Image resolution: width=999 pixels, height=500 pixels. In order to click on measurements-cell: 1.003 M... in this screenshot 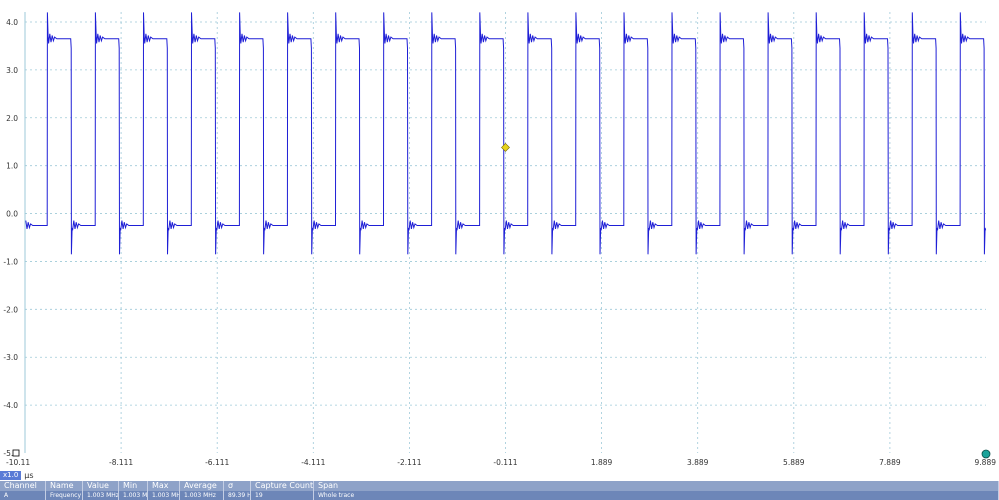, I will do `click(133, 495)`.